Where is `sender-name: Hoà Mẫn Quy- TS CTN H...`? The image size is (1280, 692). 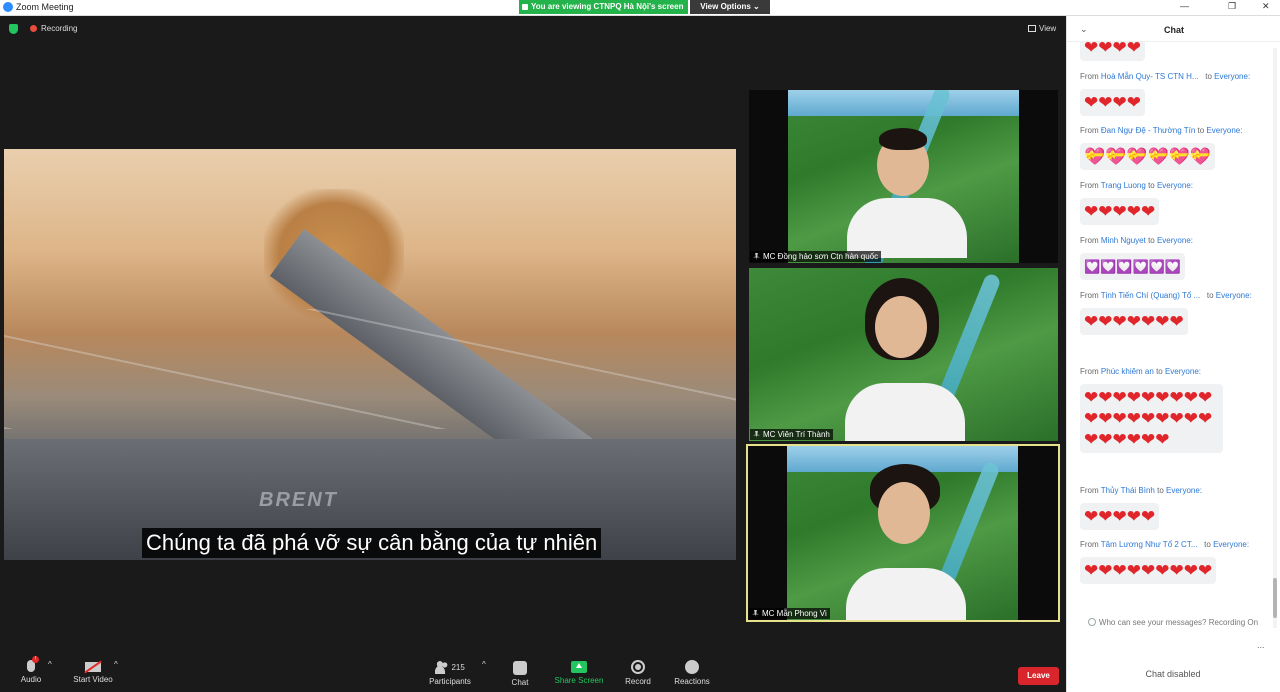 sender-name: Hoà Mẫn Quy- TS CTN H... is located at coordinates (1150, 76).